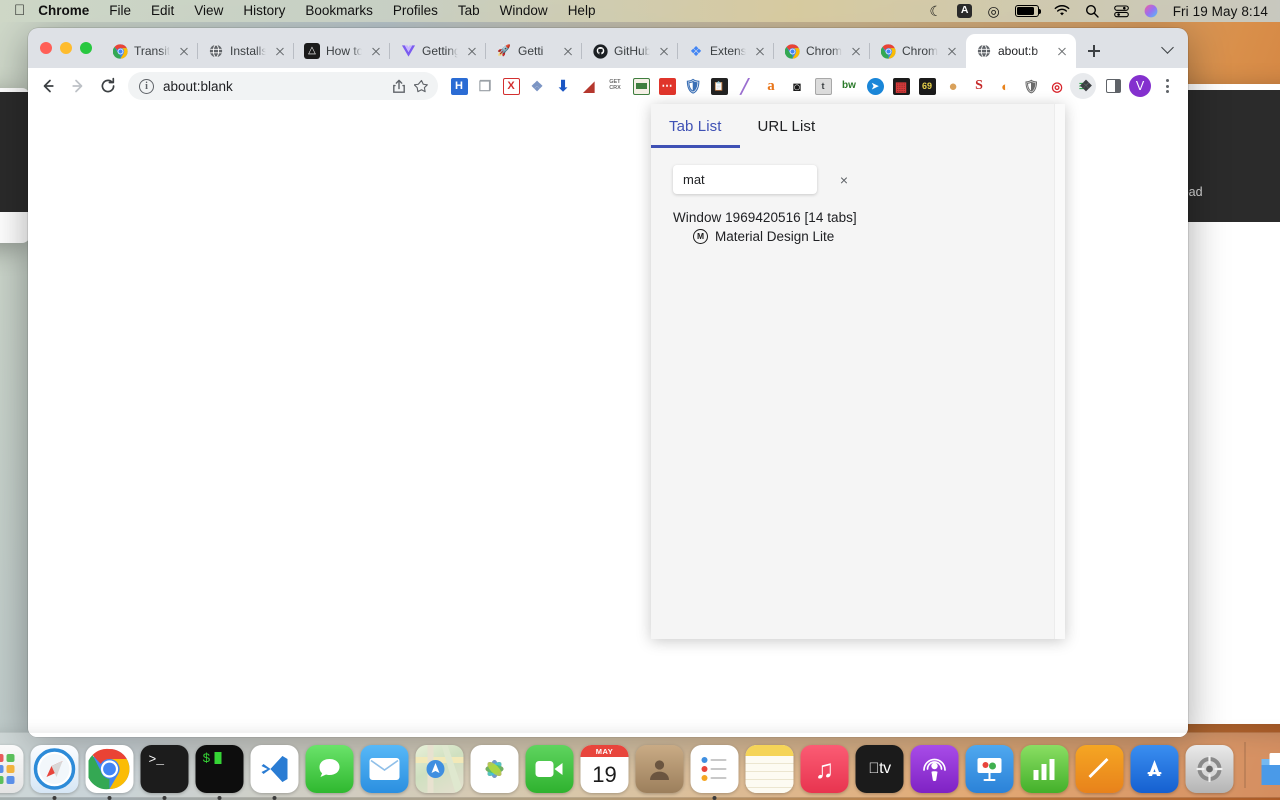  I want to click on dock-item-iterm2: $, so click(219, 772).